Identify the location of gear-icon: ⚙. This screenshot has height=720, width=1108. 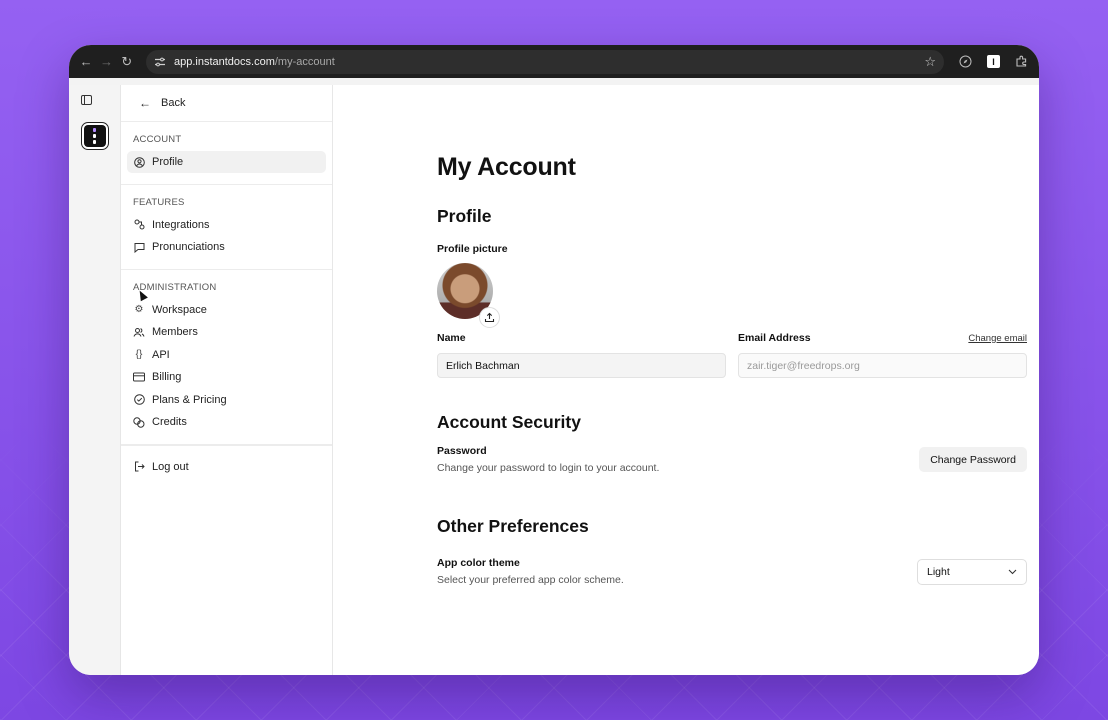
(139, 309).